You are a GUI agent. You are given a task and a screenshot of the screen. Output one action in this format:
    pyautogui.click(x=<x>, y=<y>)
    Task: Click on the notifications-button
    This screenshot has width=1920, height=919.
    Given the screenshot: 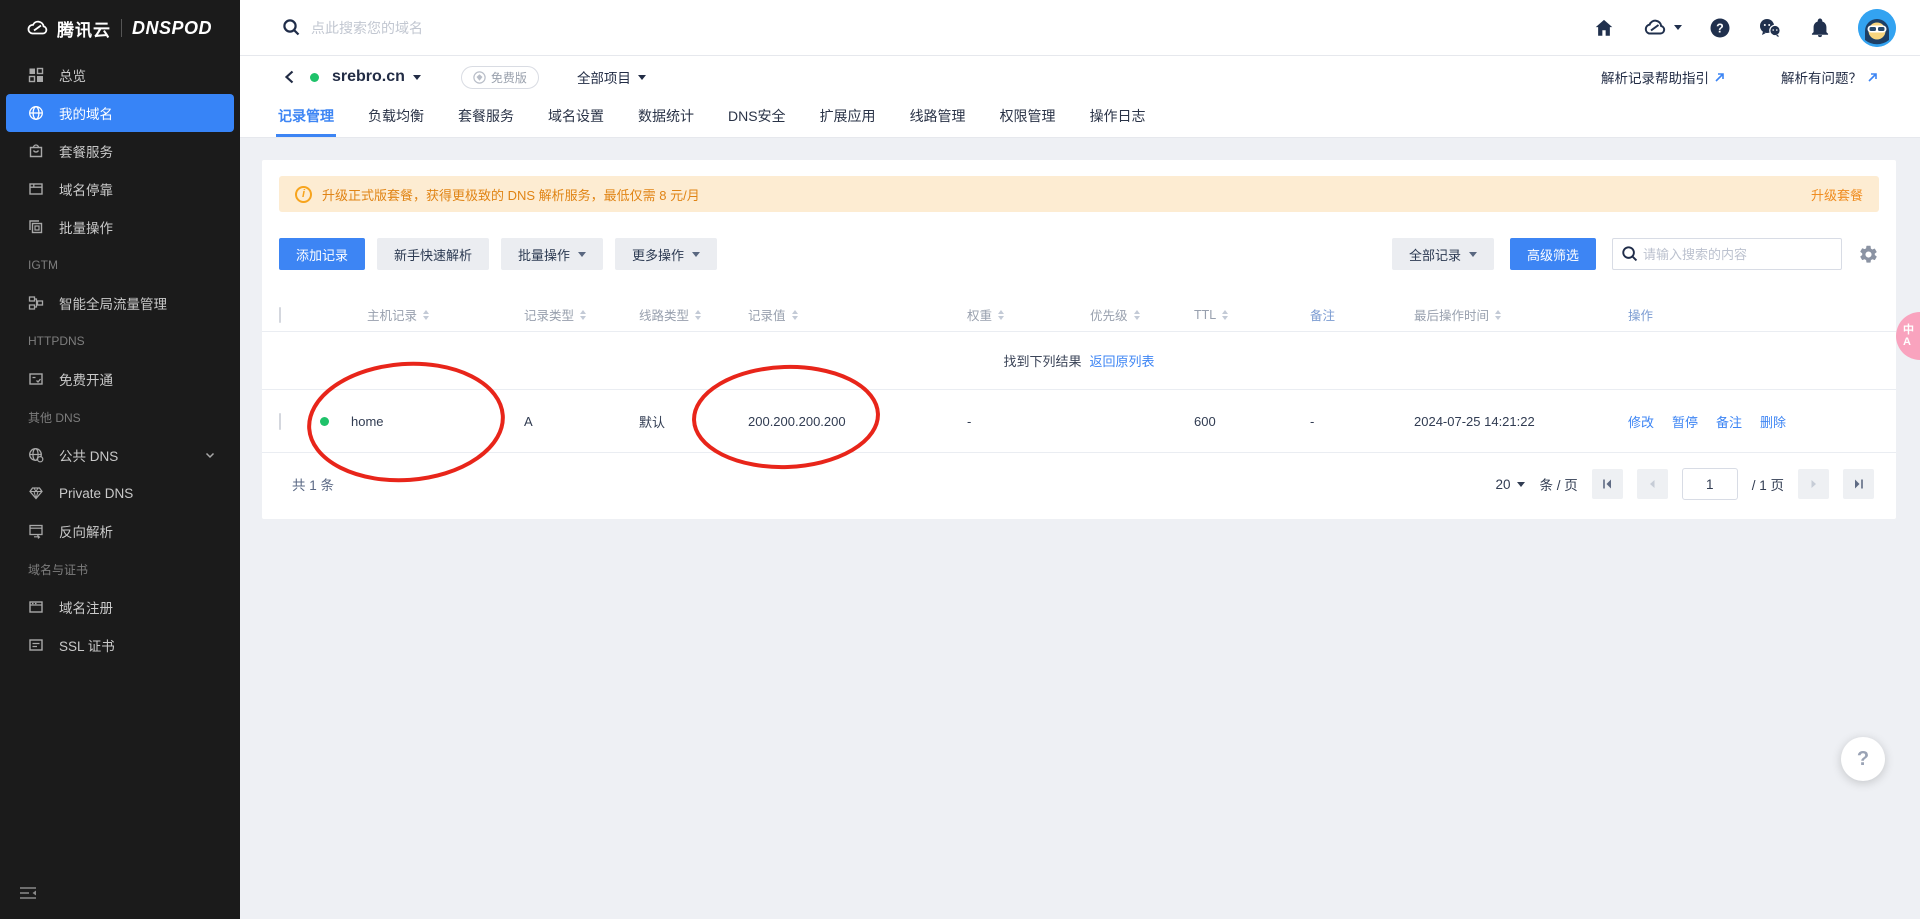 What is the action you would take?
    pyautogui.click(x=1820, y=28)
    